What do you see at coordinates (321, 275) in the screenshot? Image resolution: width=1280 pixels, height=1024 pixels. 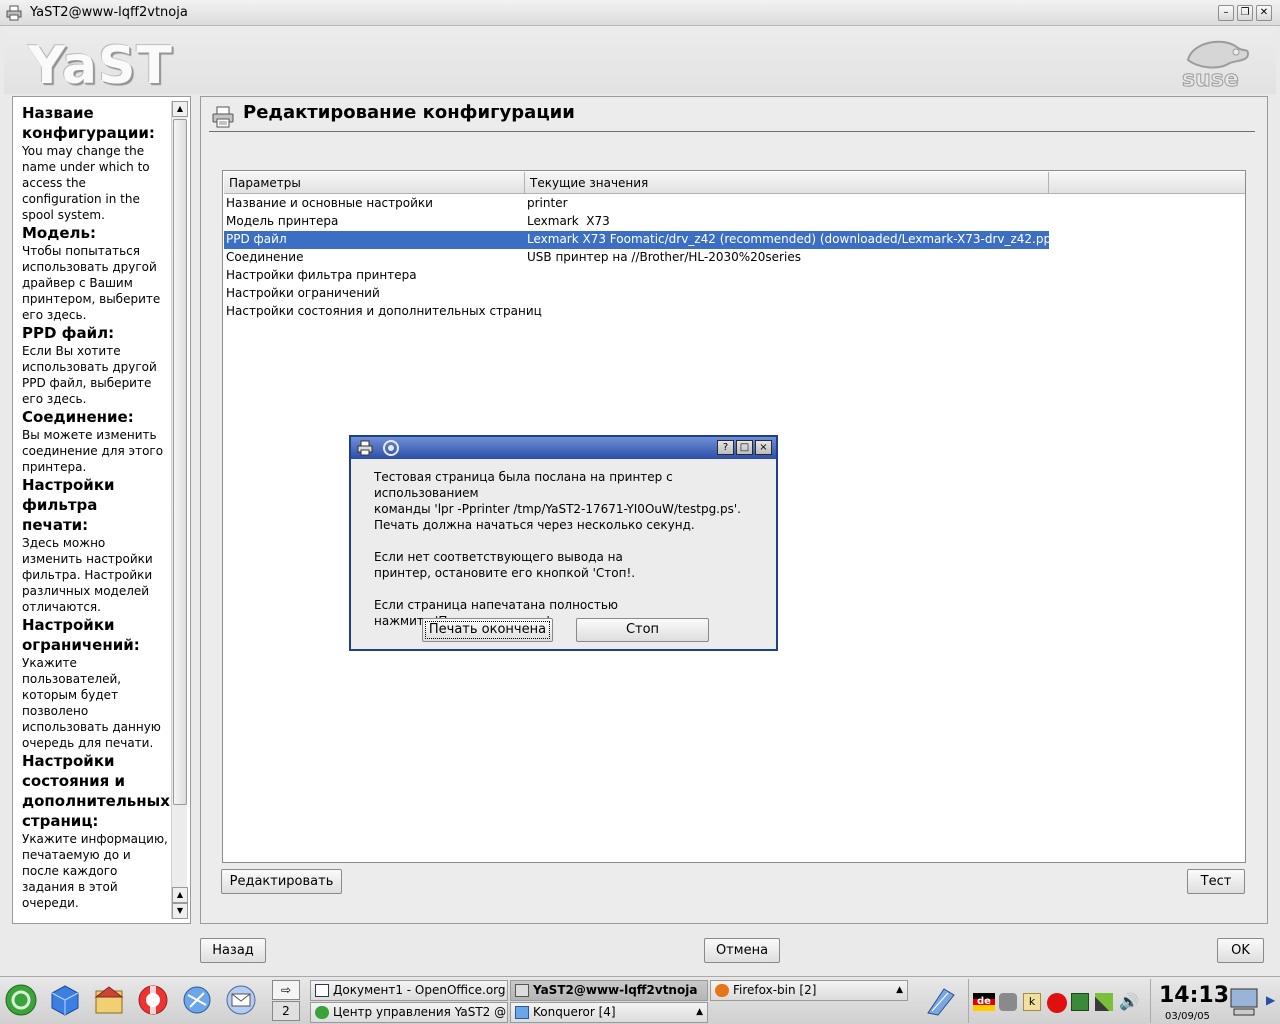 I see `row-param: Настройки фильтра принтера` at bounding box center [321, 275].